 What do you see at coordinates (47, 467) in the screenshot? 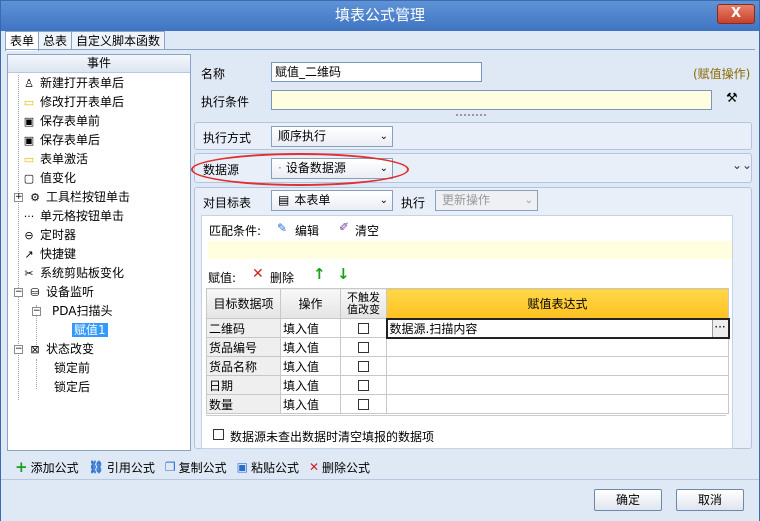
I see `add-formula-button: + 添加公式` at bounding box center [47, 467].